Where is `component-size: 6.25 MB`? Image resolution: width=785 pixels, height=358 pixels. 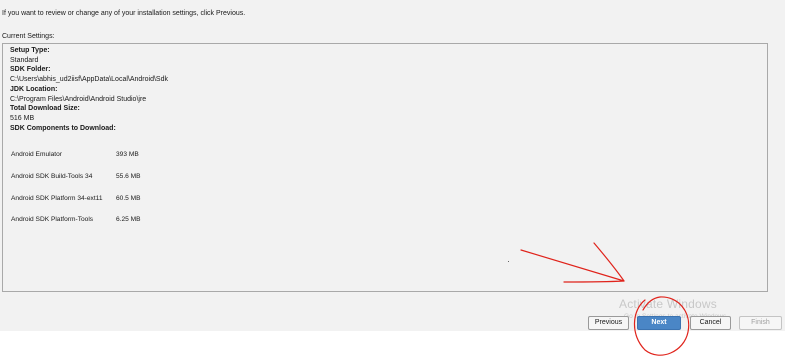 component-size: 6.25 MB is located at coordinates (128, 220).